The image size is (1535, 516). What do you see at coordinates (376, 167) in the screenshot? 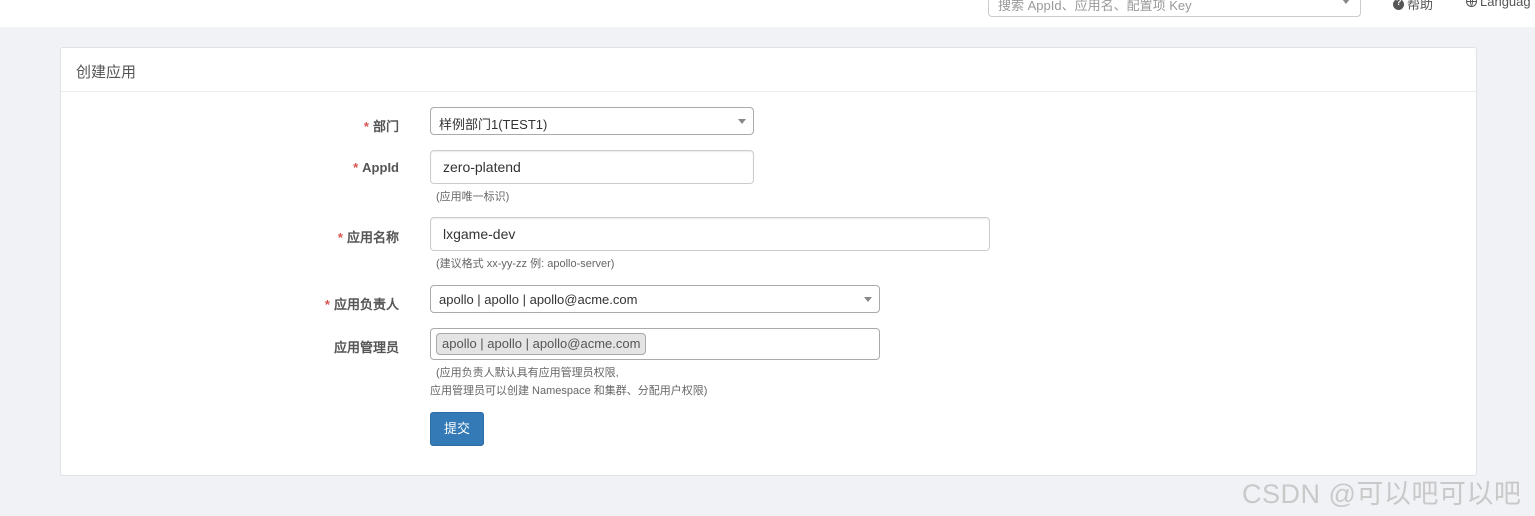
I see `appid-label: * AppId` at bounding box center [376, 167].